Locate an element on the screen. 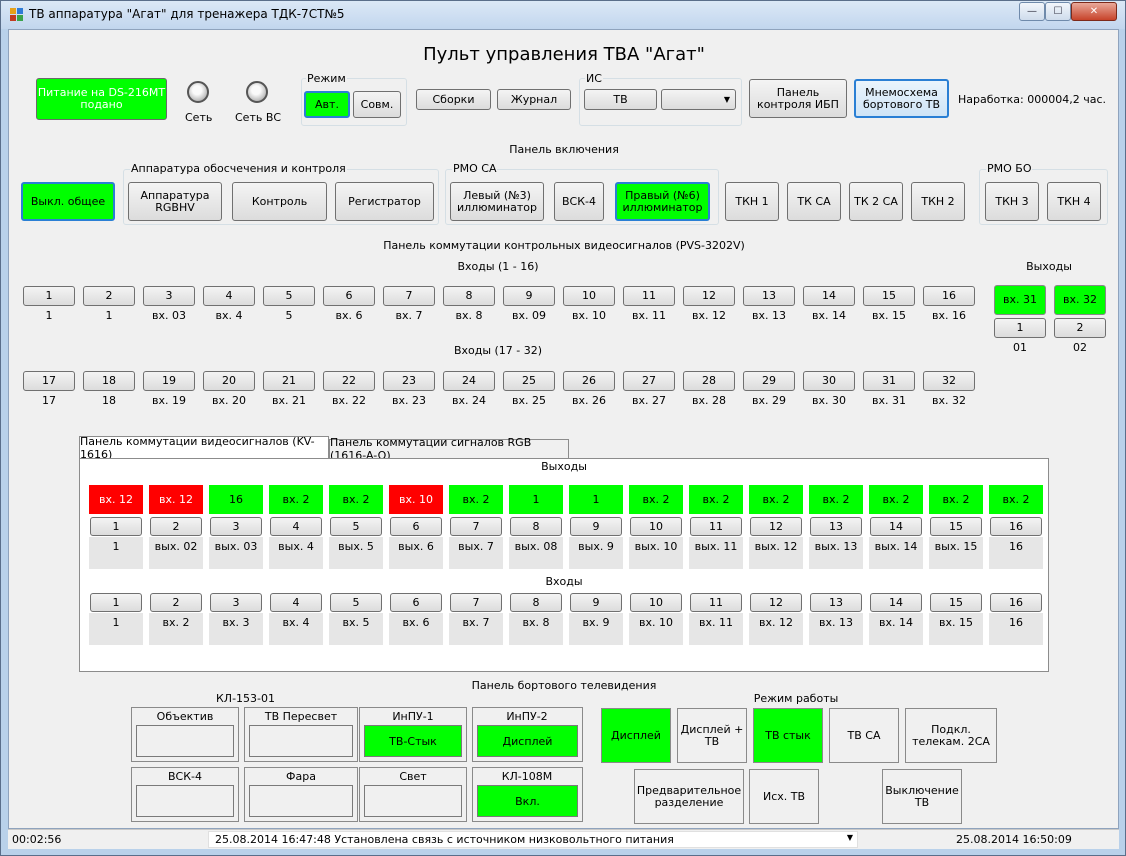 The height and width of the screenshot is (856, 1126). kv-output-button: 5 is located at coordinates (356, 526).